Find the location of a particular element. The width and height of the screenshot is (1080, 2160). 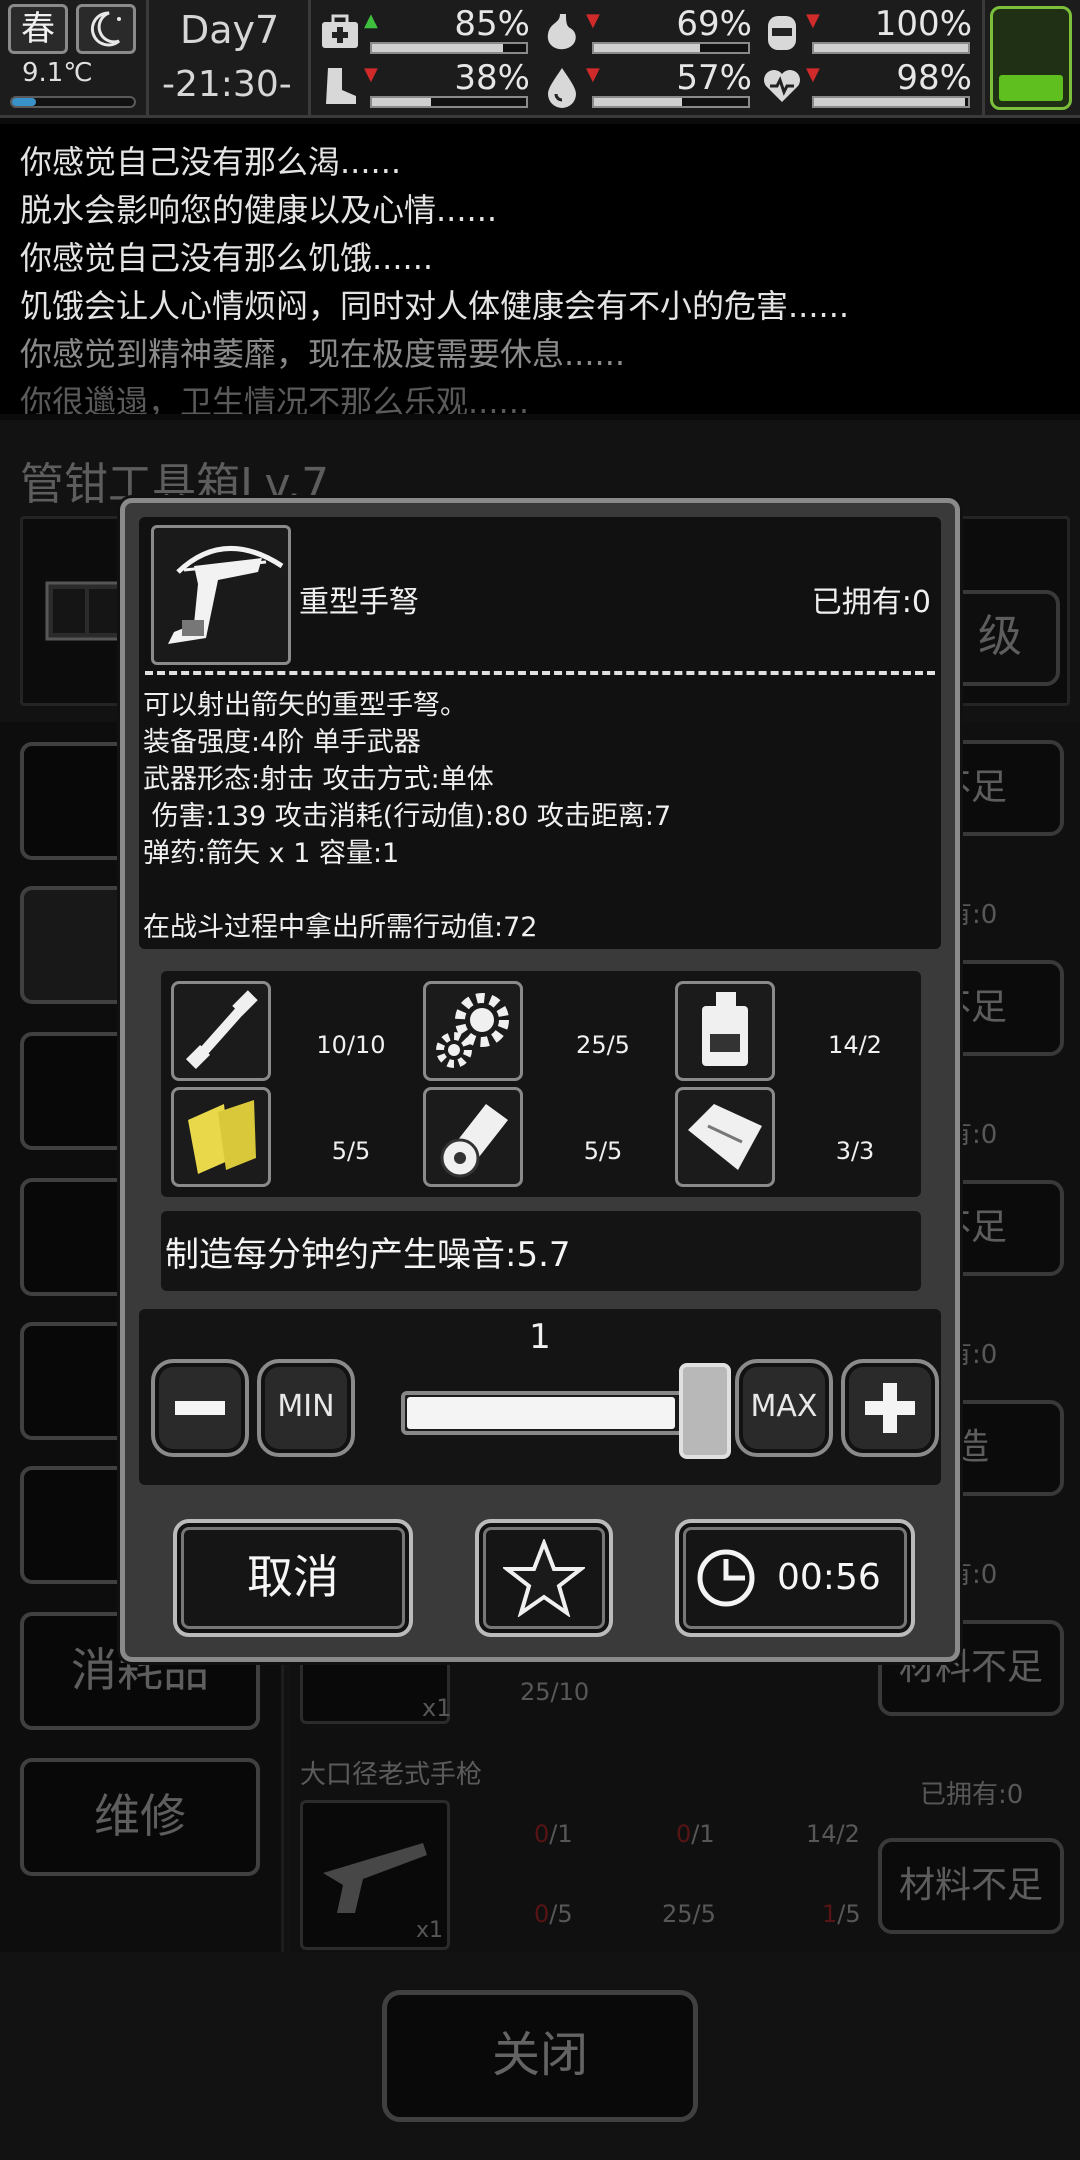

favorite-button is located at coordinates (544, 1578).